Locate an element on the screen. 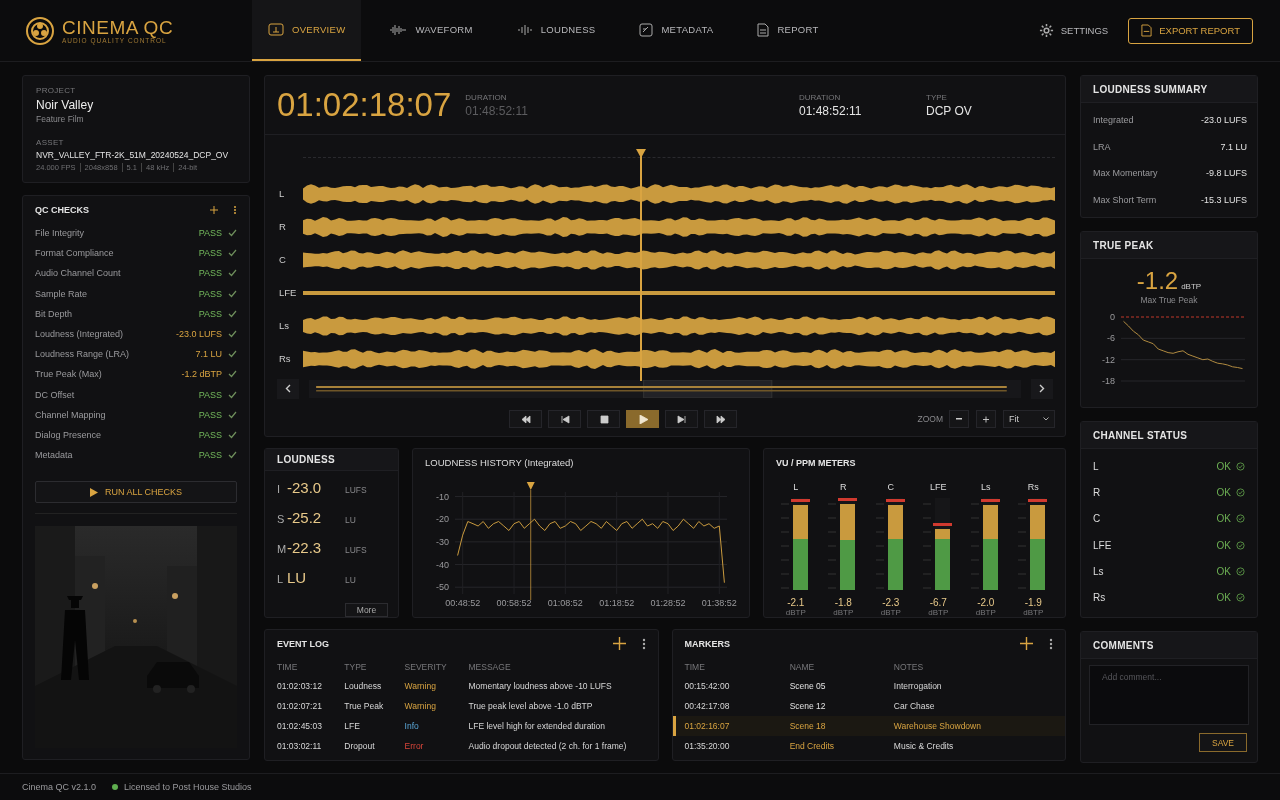 The image size is (1280, 800). axis-label: -12 is located at coordinates (1108, 359).